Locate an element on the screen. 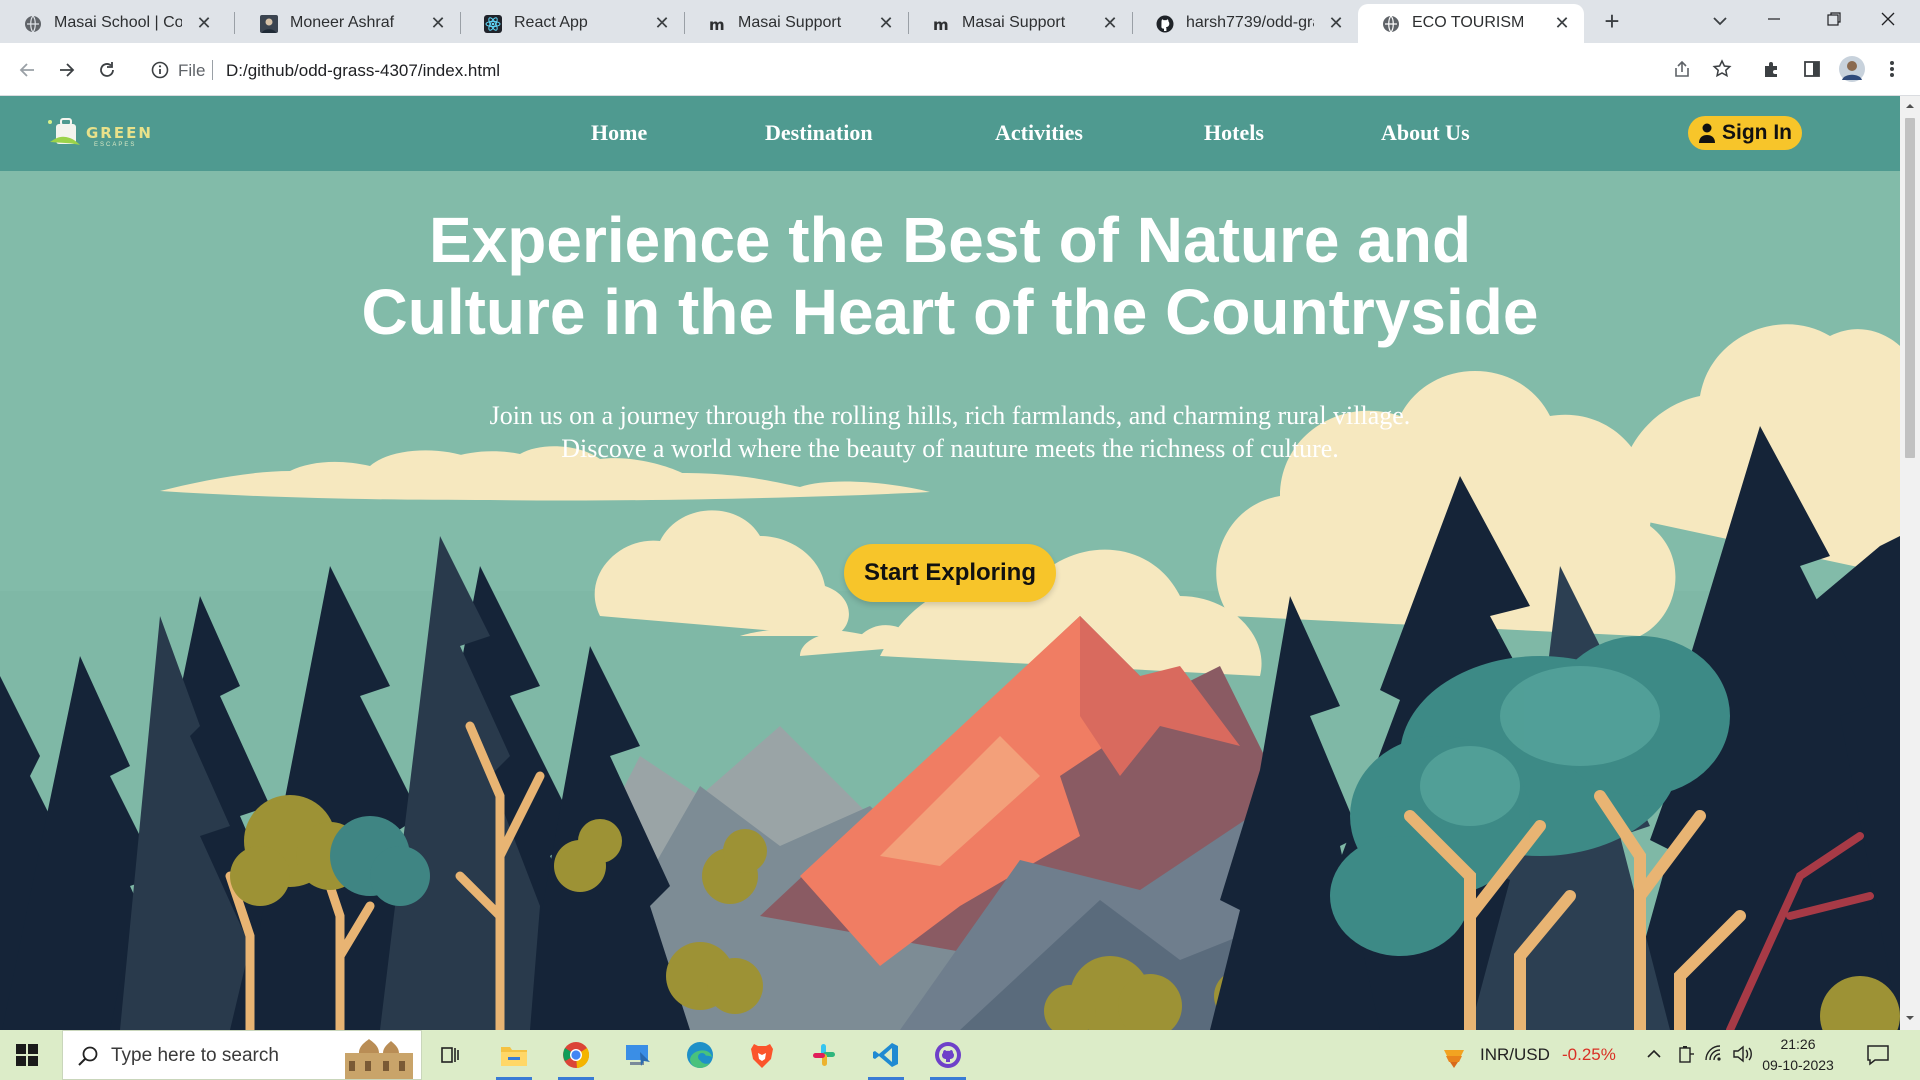 The width and height of the screenshot is (1920, 1080). browser-tab: React App ✕ is located at coordinates (572, 23).